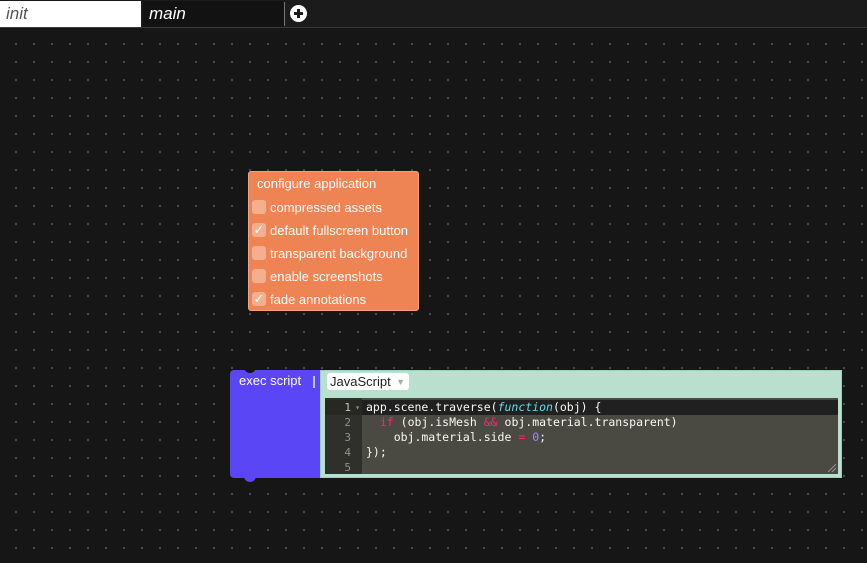  I want to click on tab-divider, so click(284, 14).